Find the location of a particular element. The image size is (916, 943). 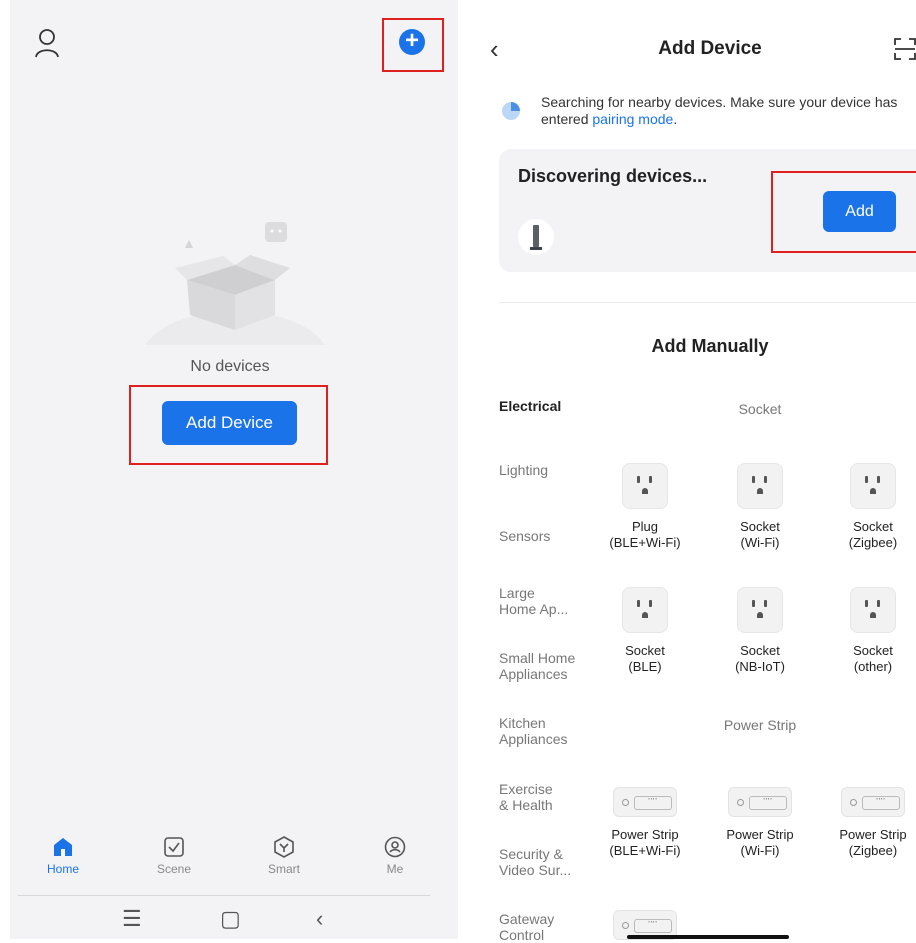

tab-smart-label: Smart is located at coordinates (283, 869).